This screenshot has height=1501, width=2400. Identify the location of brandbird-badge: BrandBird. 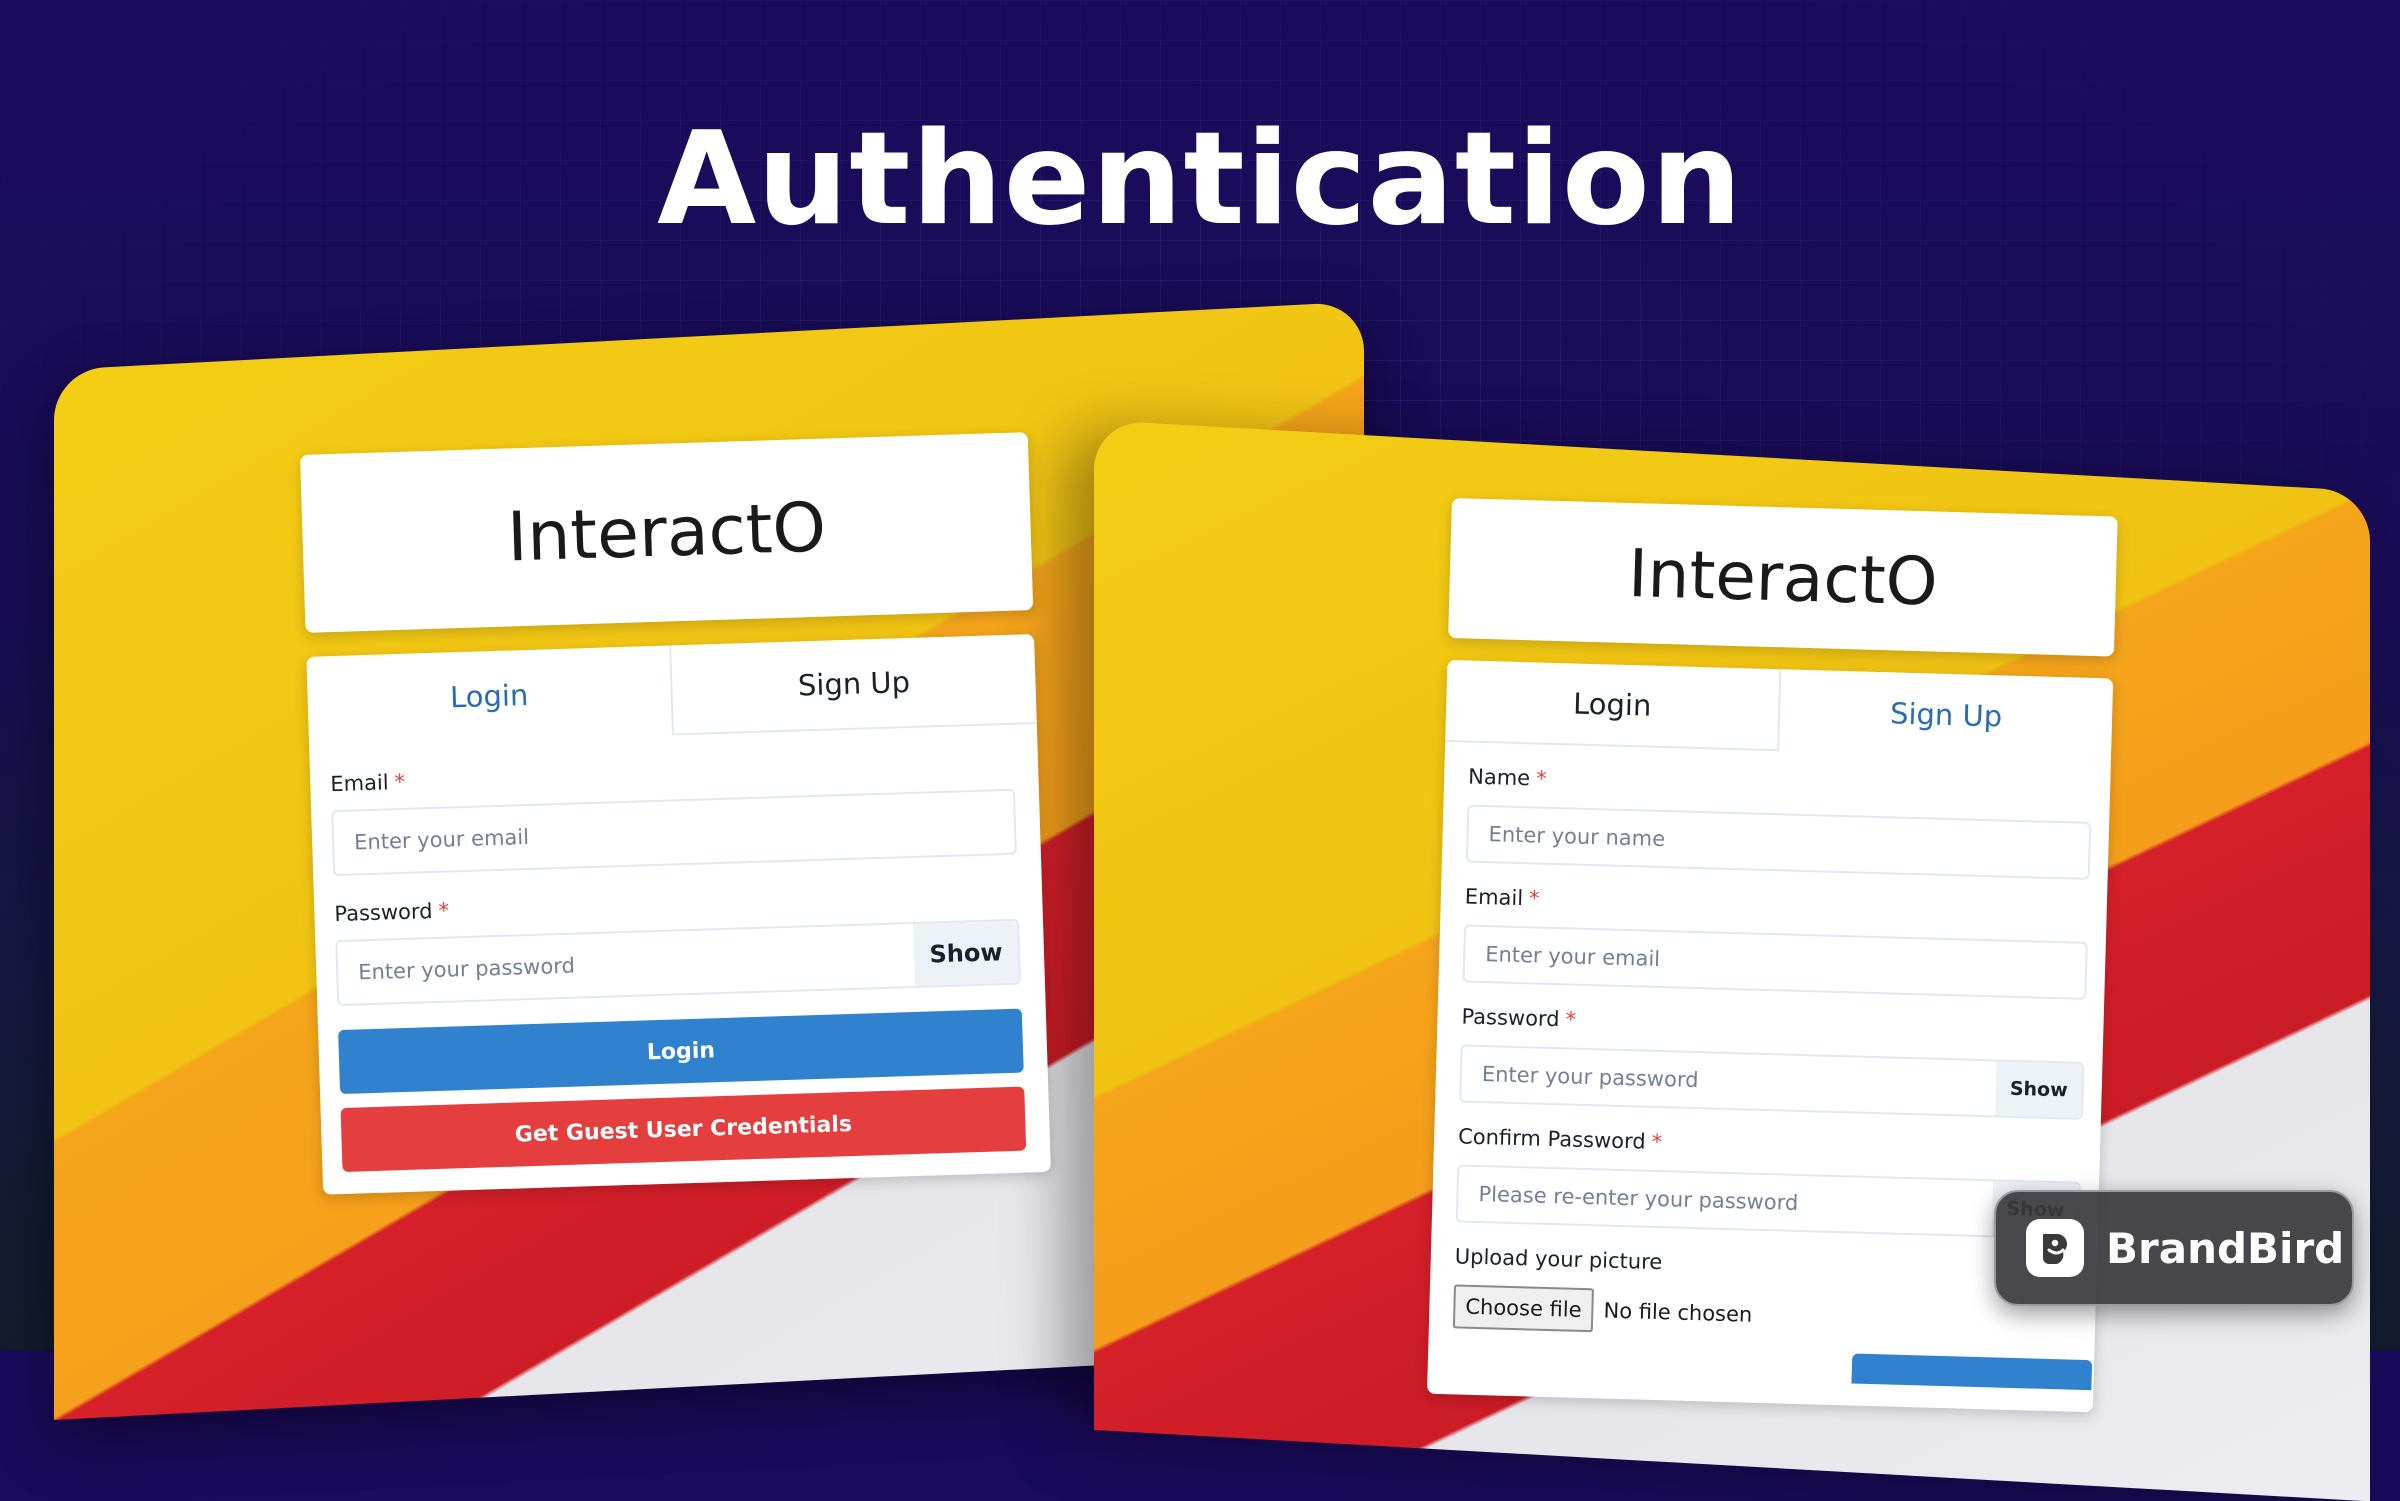
(2174, 1248).